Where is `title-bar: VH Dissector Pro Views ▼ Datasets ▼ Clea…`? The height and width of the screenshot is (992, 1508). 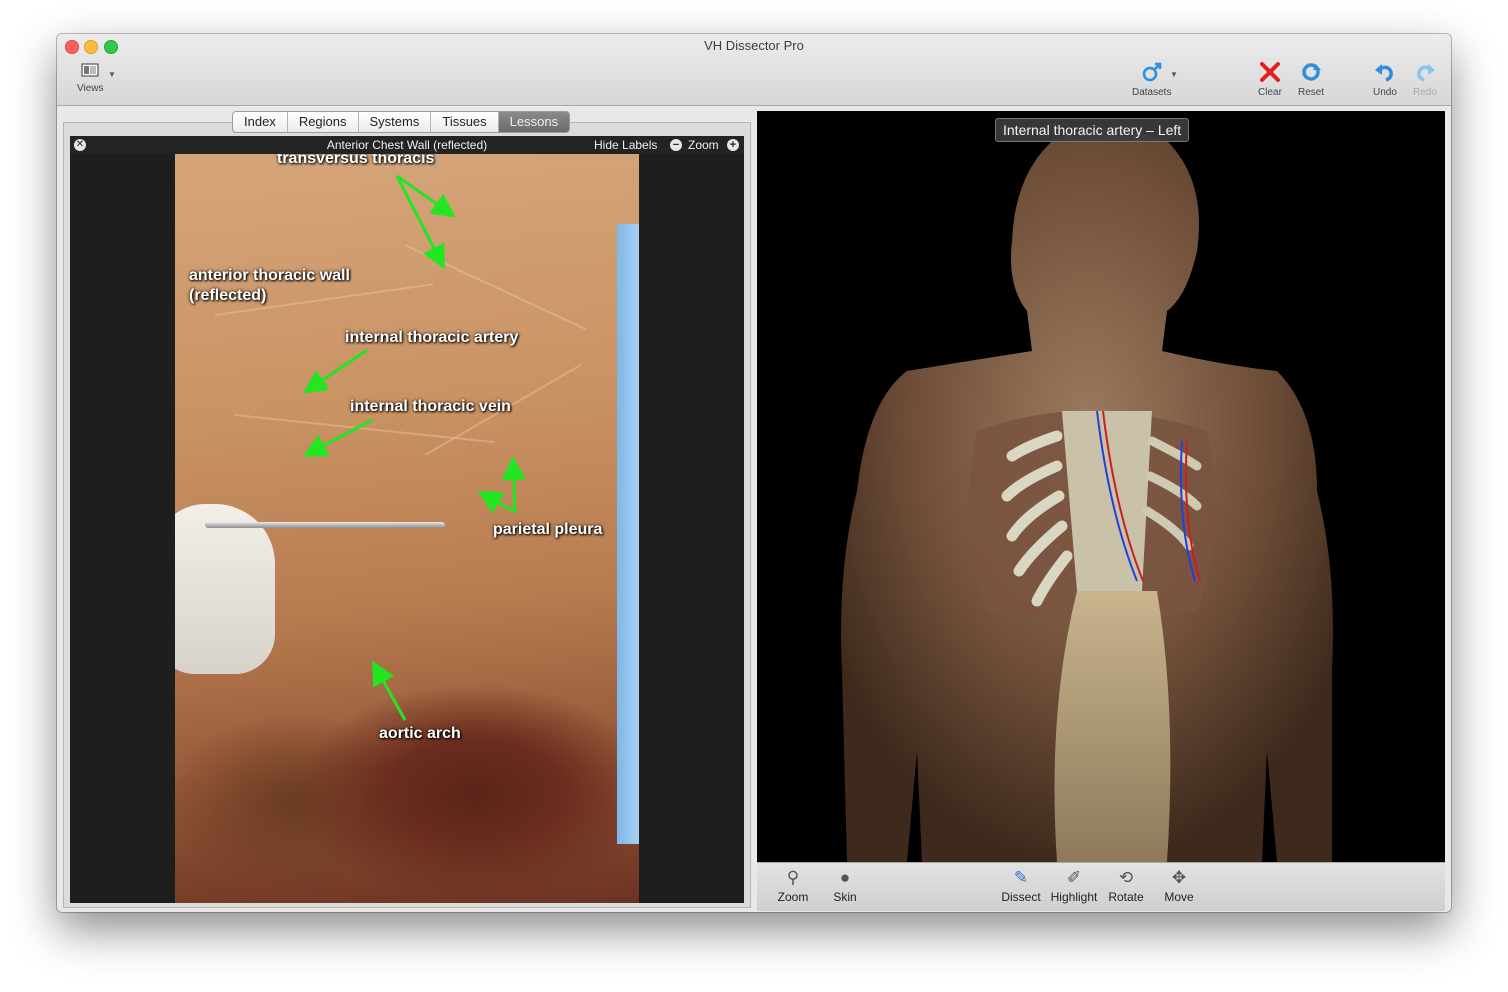 title-bar: VH Dissector Pro Views ▼ Datasets ▼ Clea… is located at coordinates (754, 70).